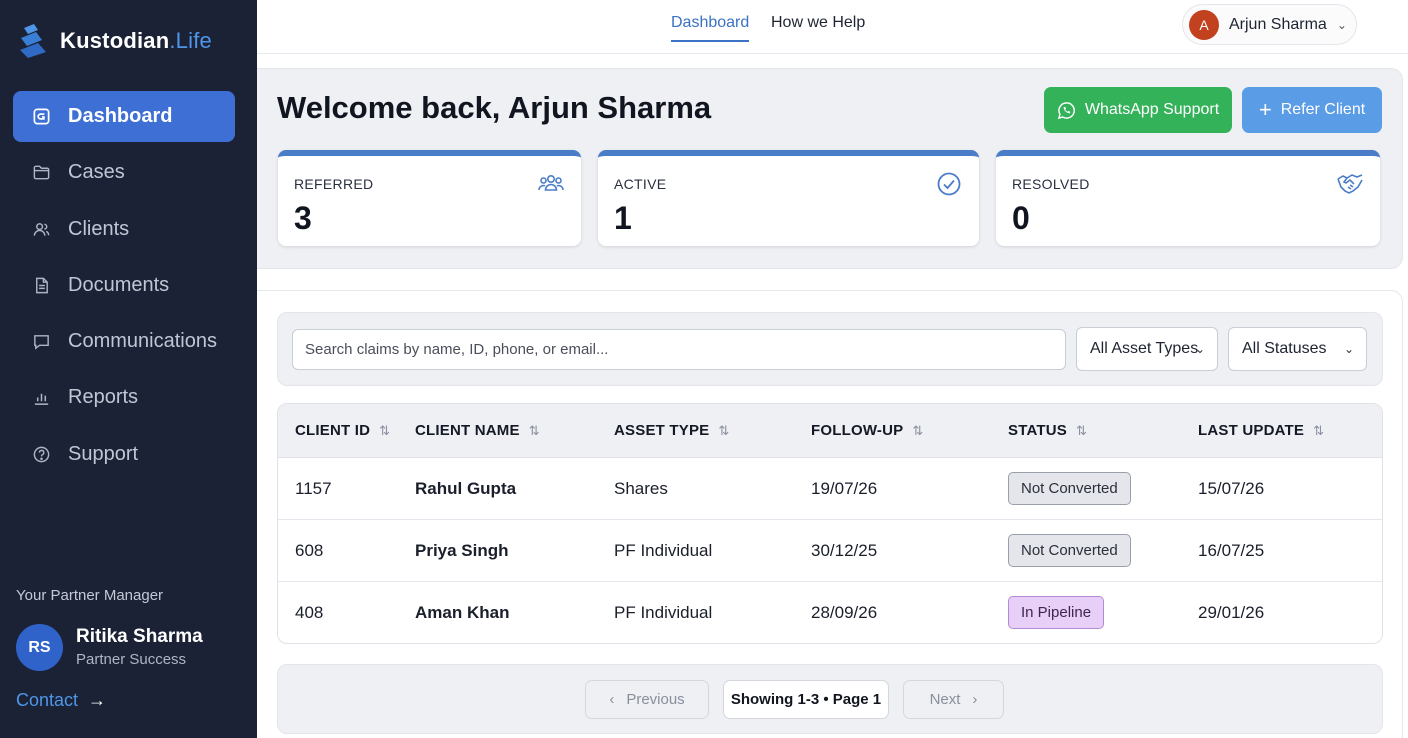 Image resolution: width=1408 pixels, height=738 pixels. What do you see at coordinates (467, 430) in the screenshot?
I see `column-label: CLIENT NAME` at bounding box center [467, 430].